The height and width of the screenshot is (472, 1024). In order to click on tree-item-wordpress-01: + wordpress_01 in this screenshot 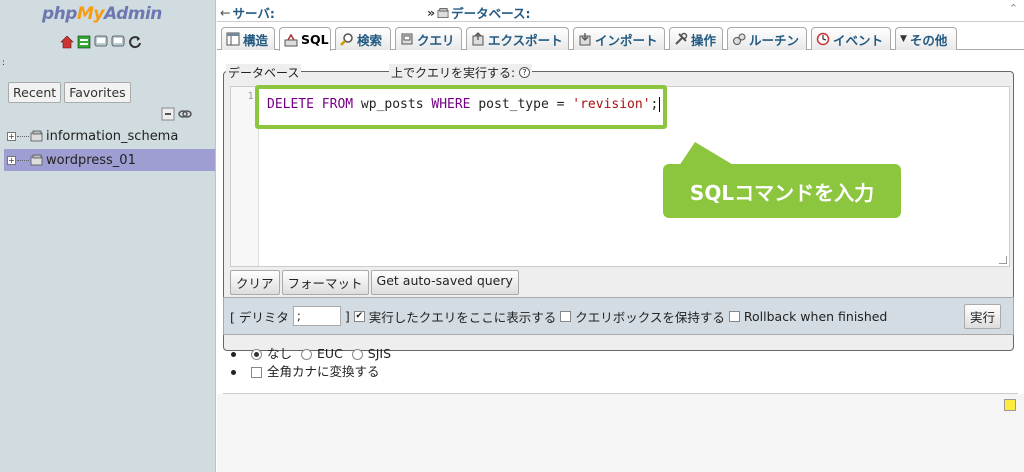, I will do `click(109, 160)`.